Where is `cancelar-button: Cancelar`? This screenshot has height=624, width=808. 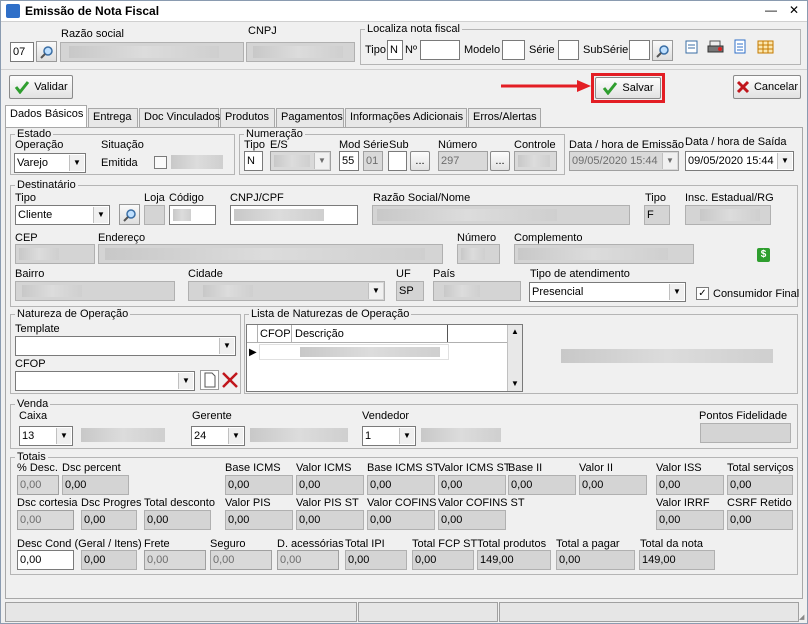 cancelar-button: Cancelar is located at coordinates (767, 87).